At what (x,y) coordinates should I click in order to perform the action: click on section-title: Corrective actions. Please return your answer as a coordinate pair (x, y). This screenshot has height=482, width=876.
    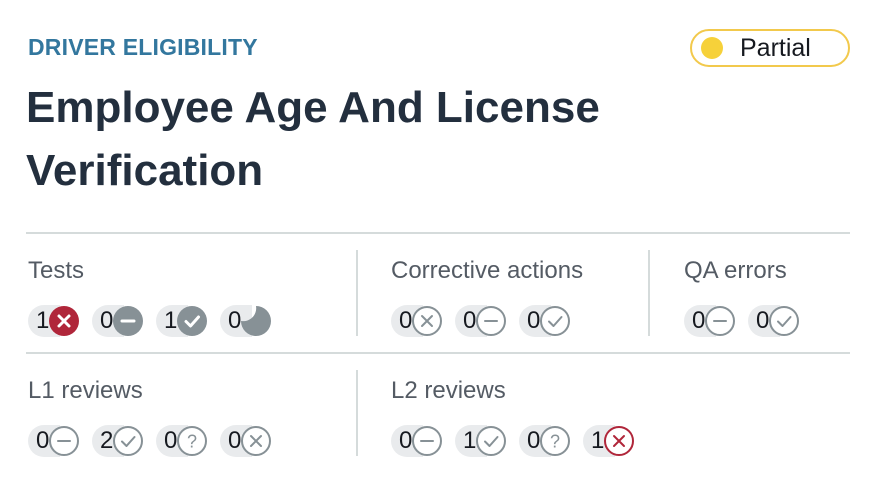
    Looking at the image, I should click on (487, 270).